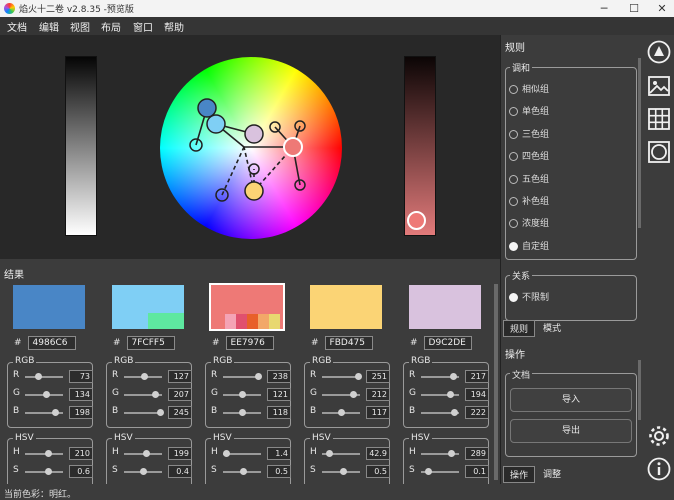 The image size is (674, 500). Describe the element at coordinates (81, 453) in the screenshot. I see `hsv-value-field: 210` at that location.